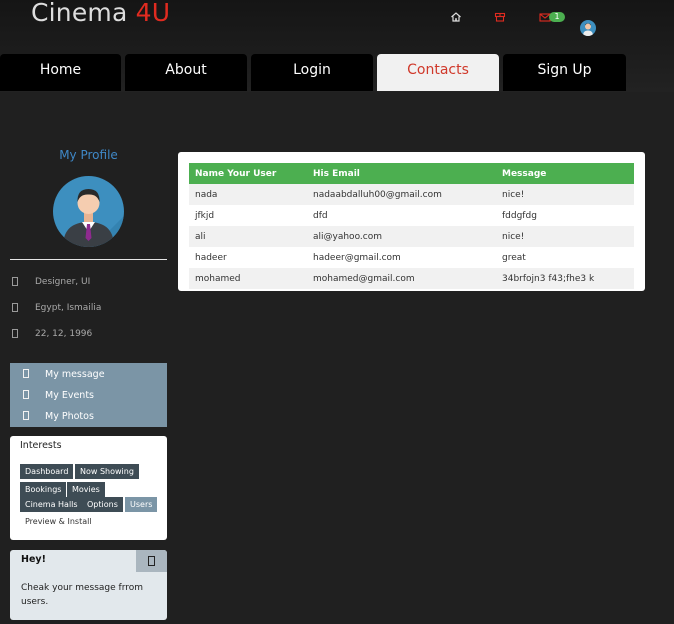  I want to click on briefcase-icon, so click(15, 281).